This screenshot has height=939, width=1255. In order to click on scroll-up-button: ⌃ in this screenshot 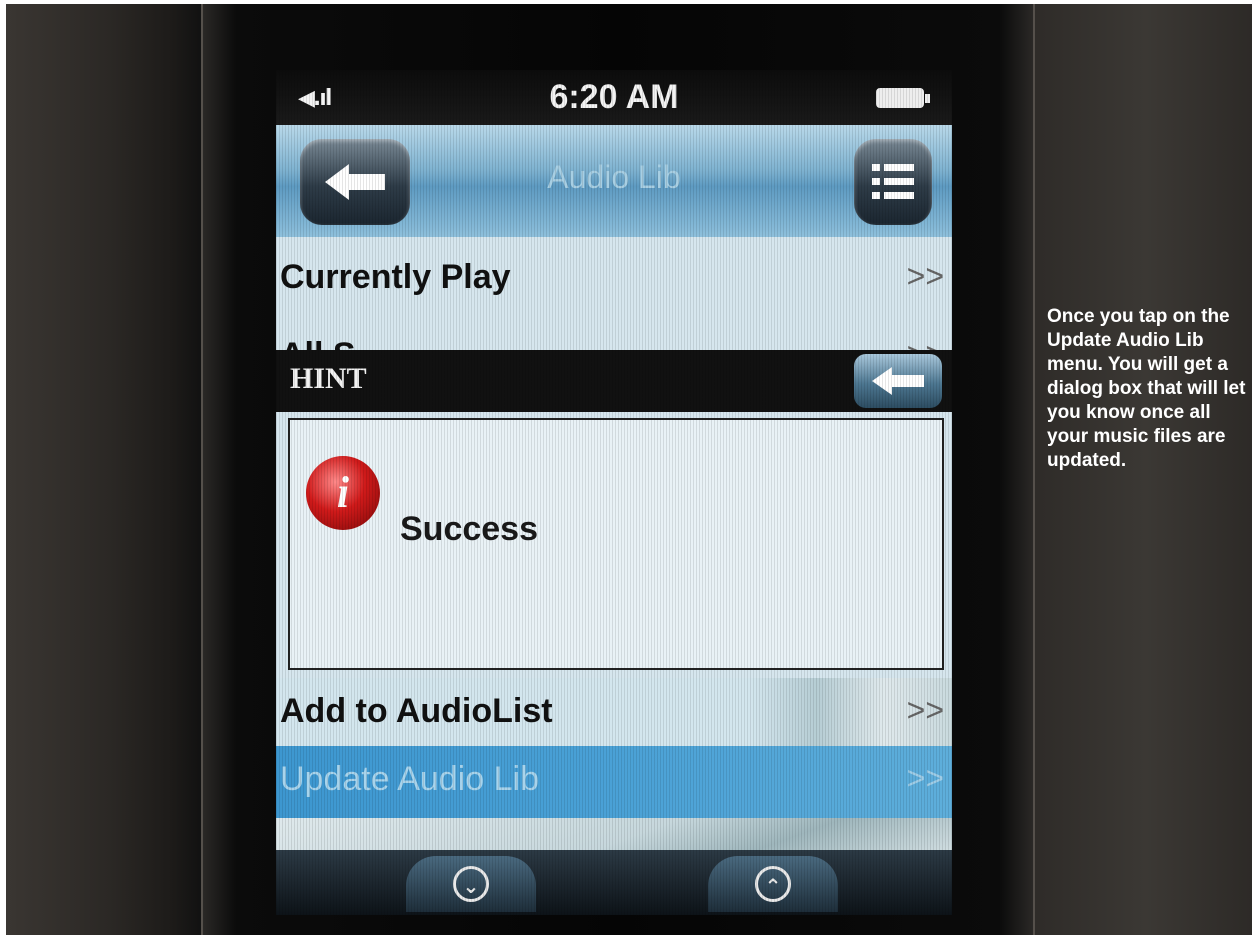, I will do `click(773, 884)`.